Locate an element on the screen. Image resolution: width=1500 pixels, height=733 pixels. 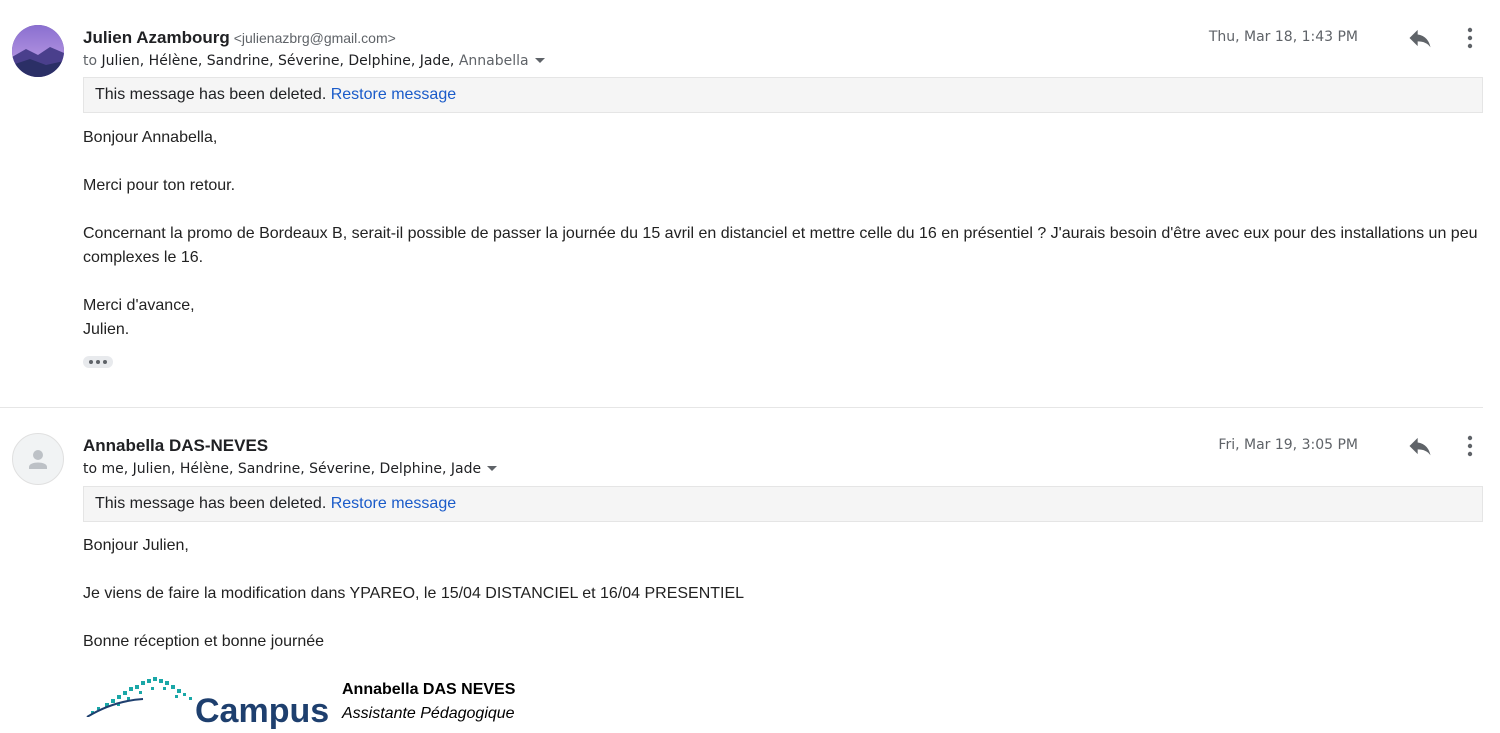
show-trimmed-content-button is located at coordinates (98, 362).